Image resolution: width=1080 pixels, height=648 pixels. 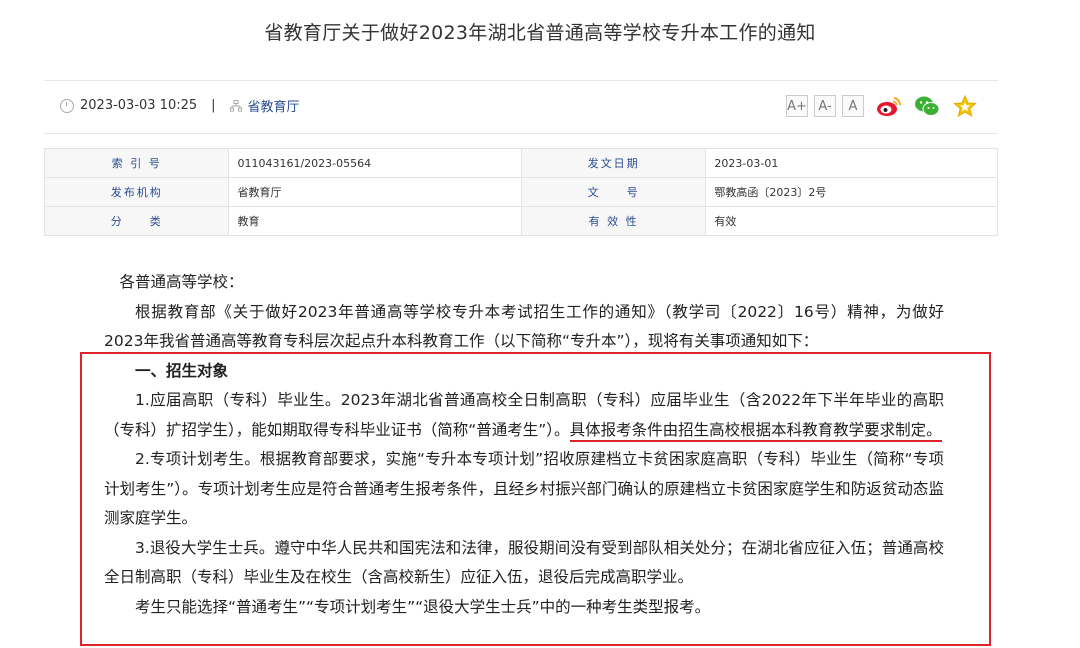 What do you see at coordinates (825, 106) in the screenshot?
I see `font-decrease-button: A-` at bounding box center [825, 106].